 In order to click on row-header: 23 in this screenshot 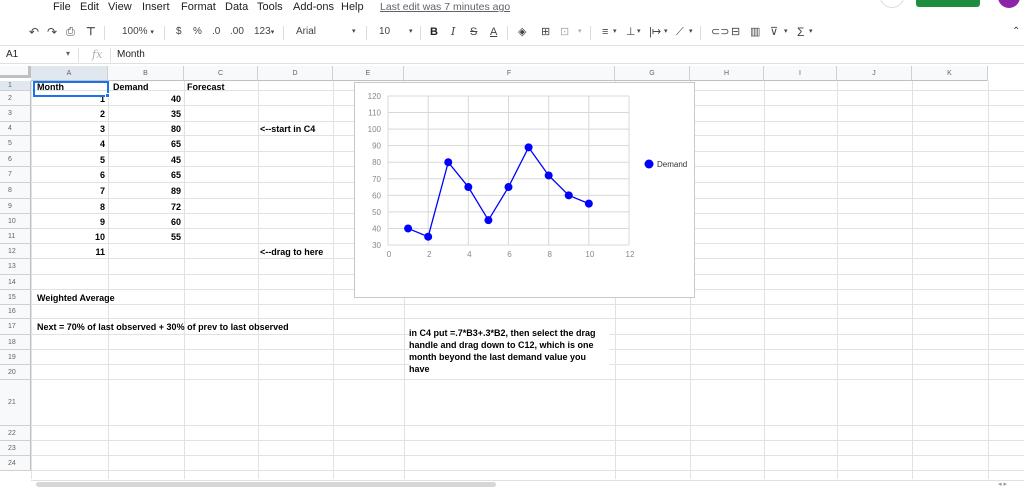, I will do `click(15, 448)`.